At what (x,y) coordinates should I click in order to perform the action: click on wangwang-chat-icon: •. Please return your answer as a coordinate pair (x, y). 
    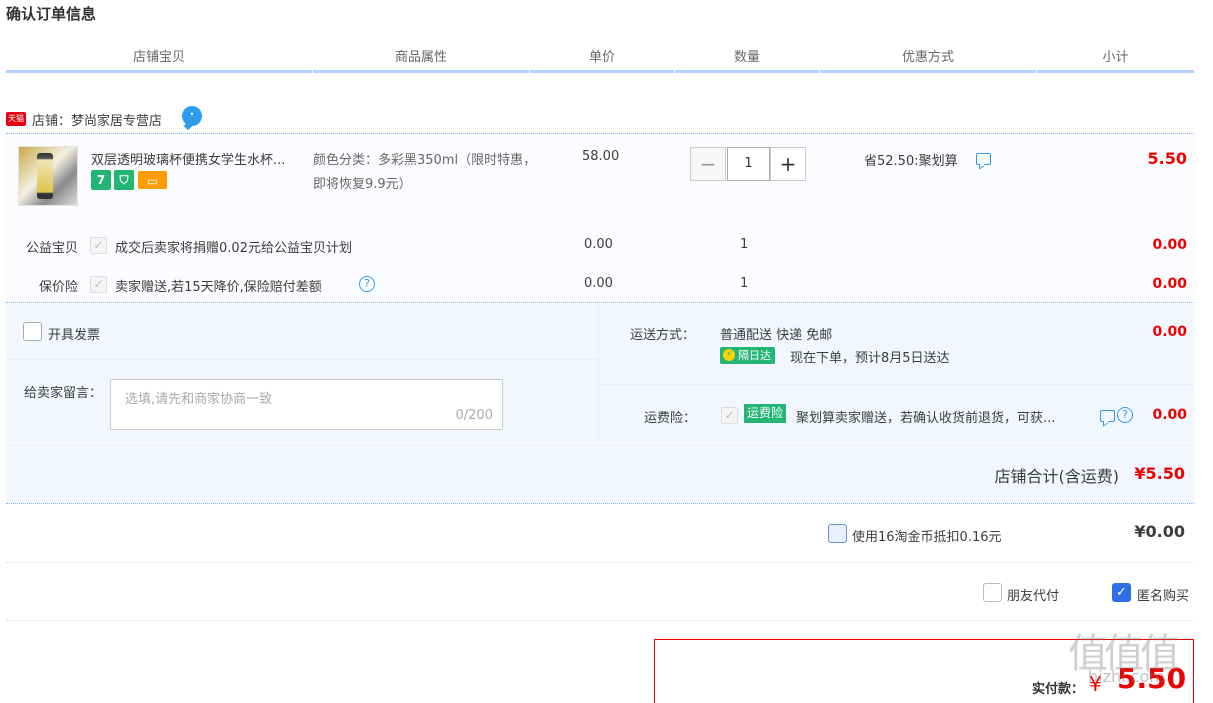
    Looking at the image, I should click on (192, 116).